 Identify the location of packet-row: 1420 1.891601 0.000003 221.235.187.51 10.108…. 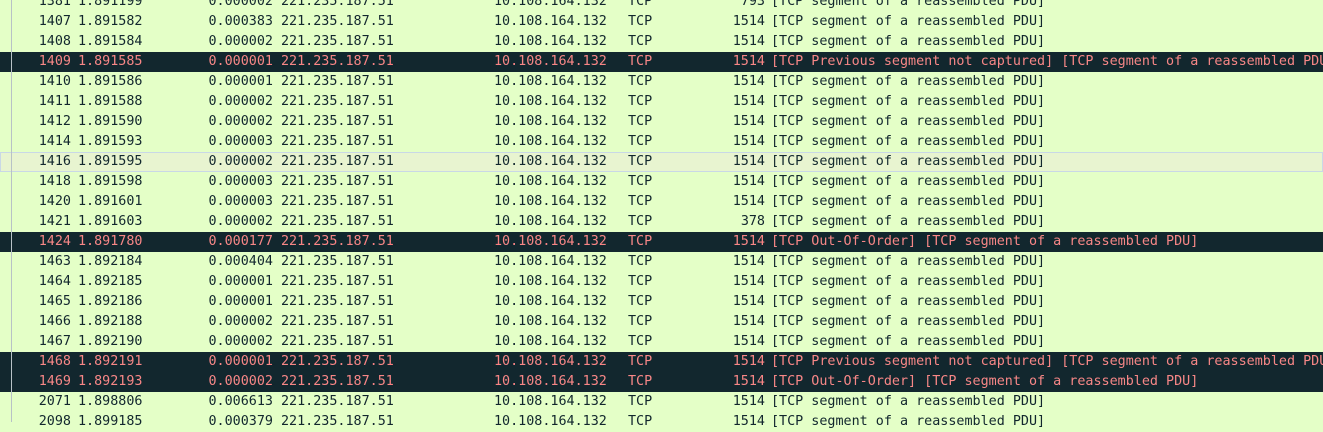
(661, 202).